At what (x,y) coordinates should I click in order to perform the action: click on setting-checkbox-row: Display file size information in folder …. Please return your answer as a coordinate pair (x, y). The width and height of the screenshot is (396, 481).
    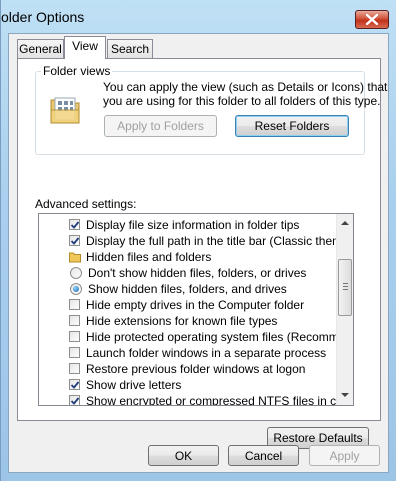
    Looking at the image, I should click on (184, 225).